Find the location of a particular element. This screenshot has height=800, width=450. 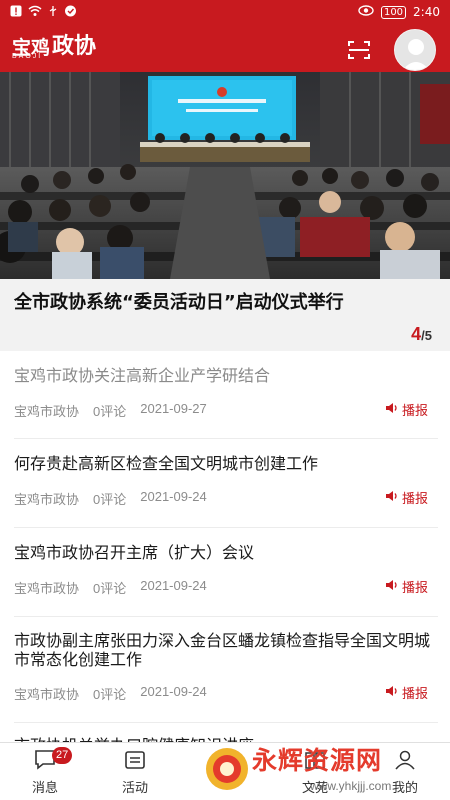

tab-activities: 活动 is located at coordinates (135, 771).